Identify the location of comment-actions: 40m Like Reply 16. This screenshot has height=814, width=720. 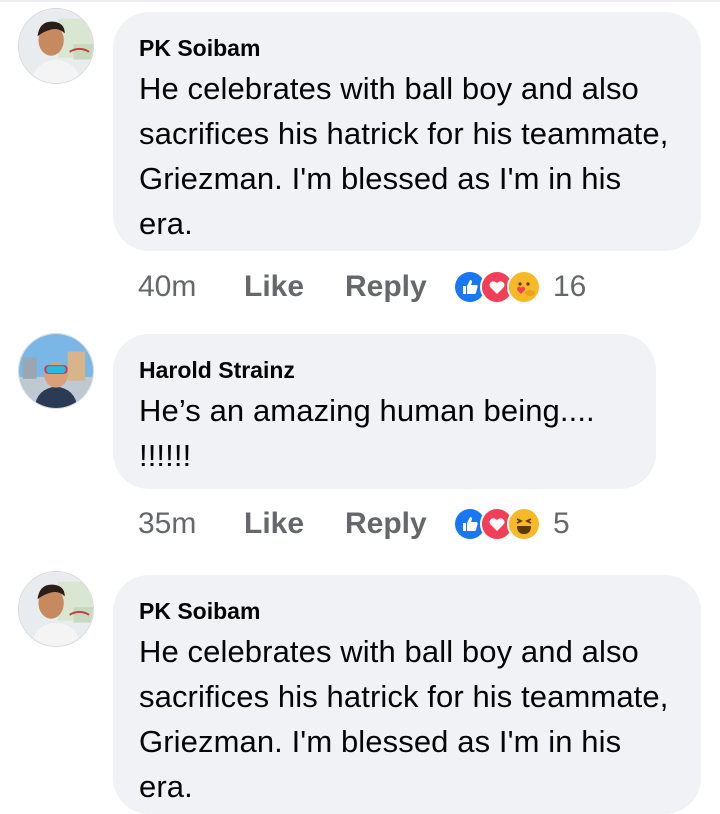
(362, 287).